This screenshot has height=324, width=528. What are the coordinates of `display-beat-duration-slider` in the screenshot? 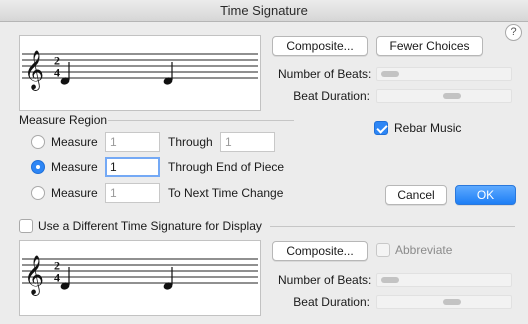 It's located at (444, 302).